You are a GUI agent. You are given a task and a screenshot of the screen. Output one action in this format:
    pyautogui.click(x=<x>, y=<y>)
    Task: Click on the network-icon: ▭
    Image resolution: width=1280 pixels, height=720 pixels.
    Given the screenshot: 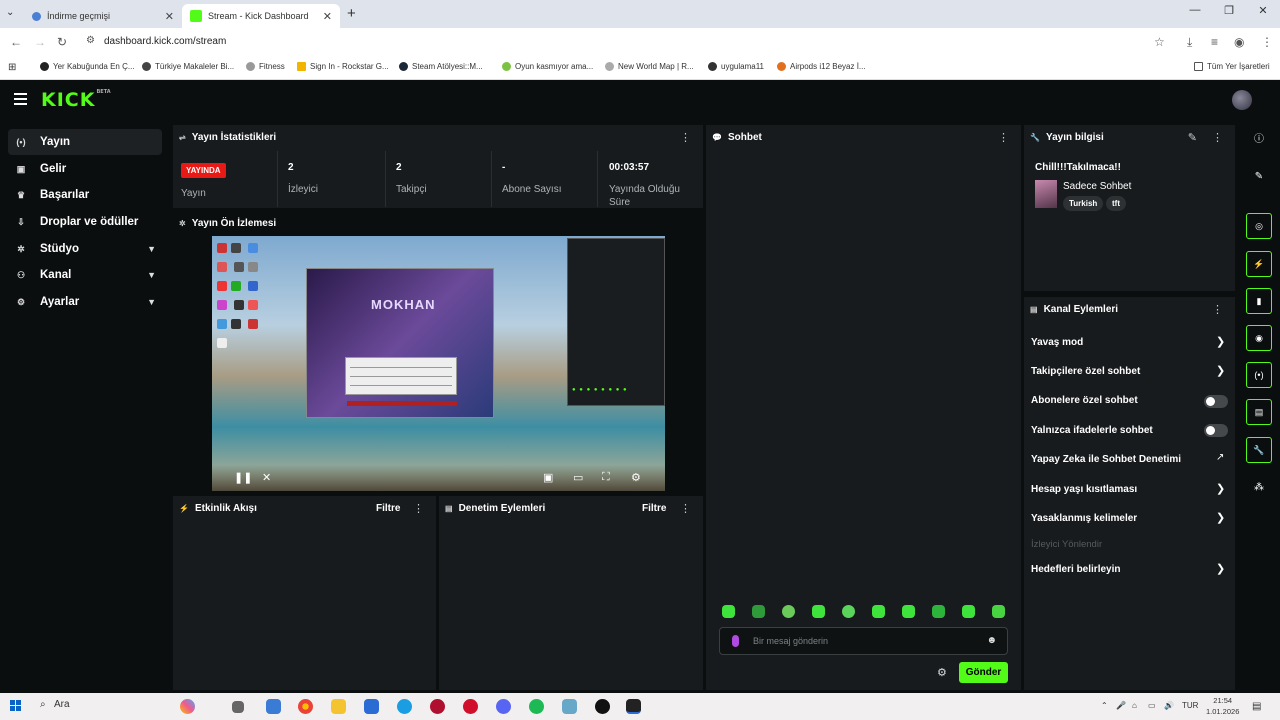 What is the action you would take?
    pyautogui.click(x=1152, y=705)
    